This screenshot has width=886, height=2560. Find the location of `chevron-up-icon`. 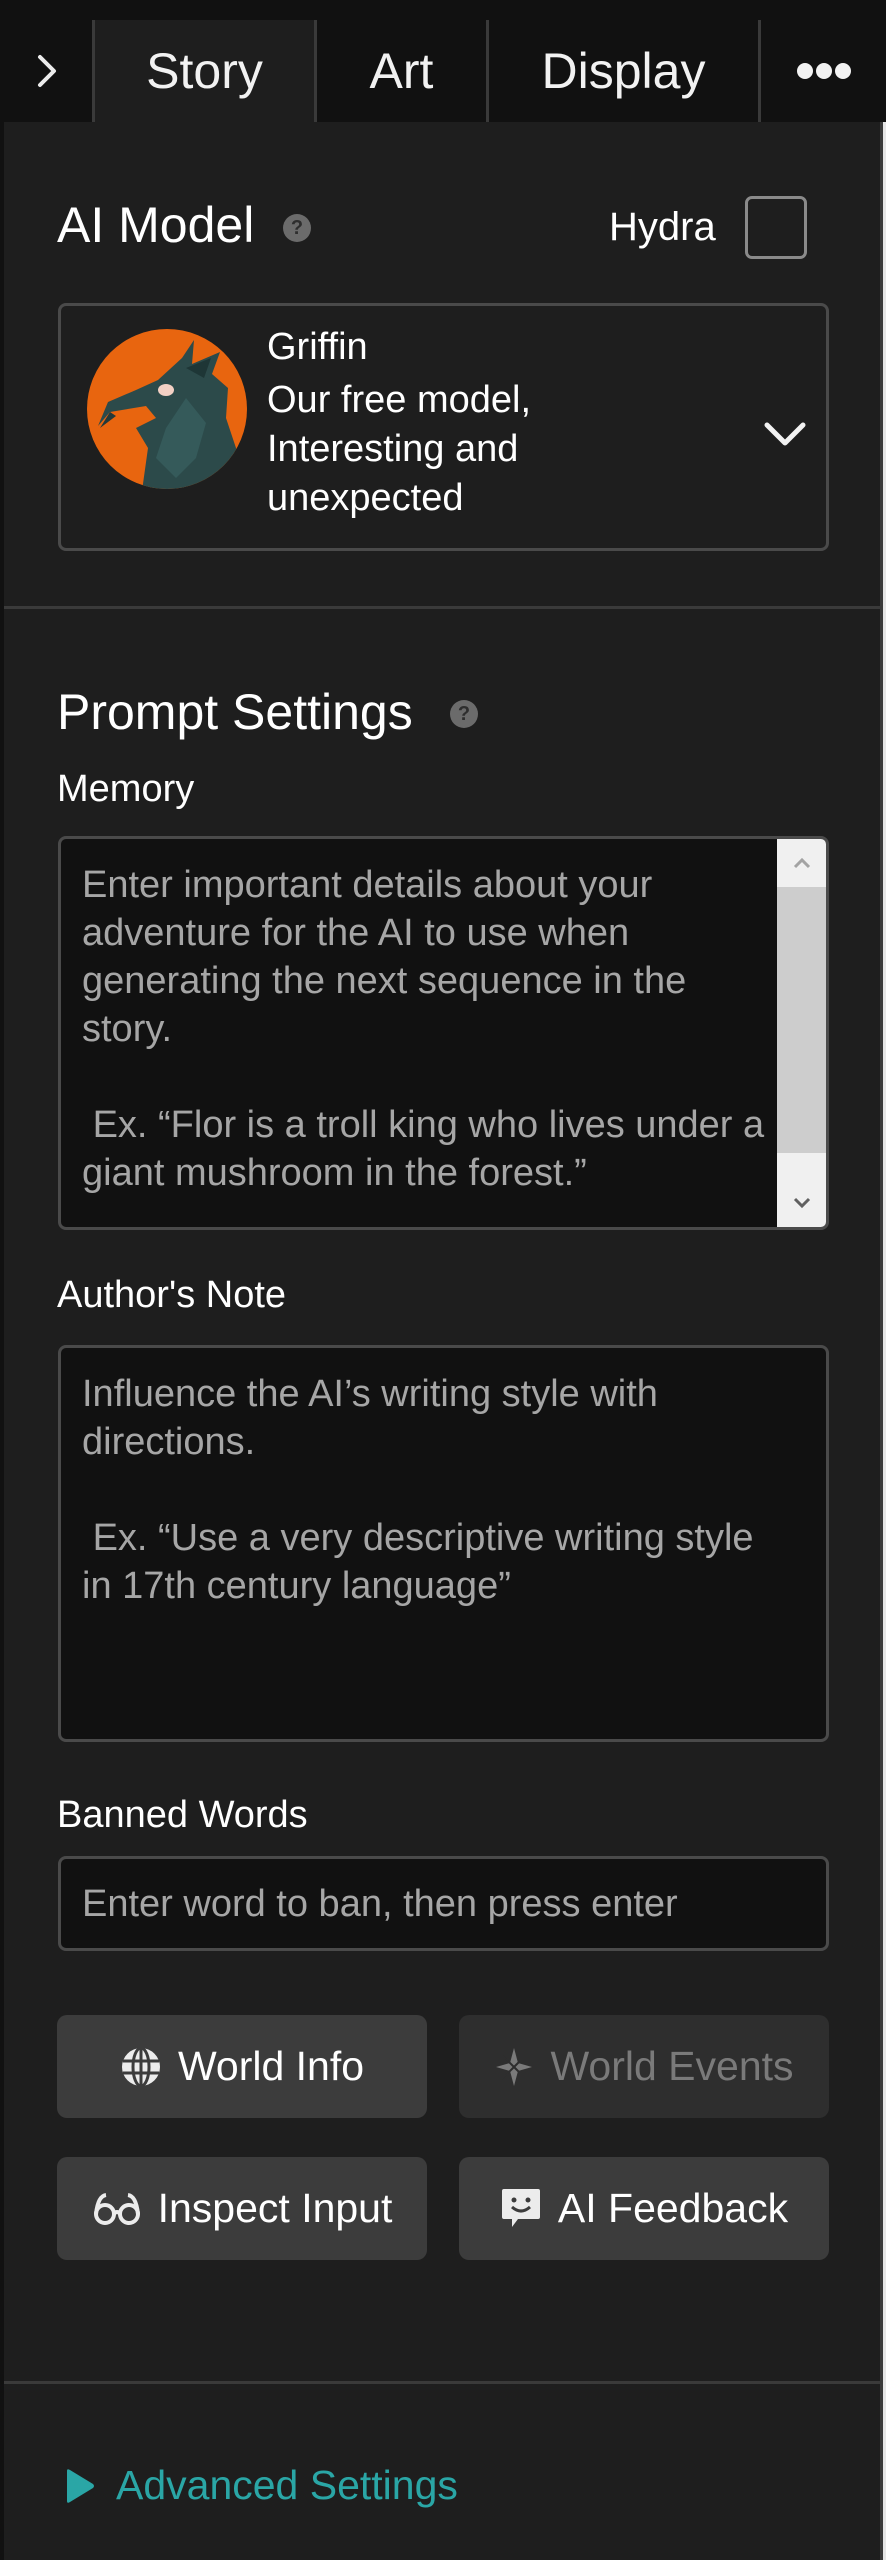

chevron-up-icon is located at coordinates (802, 863).